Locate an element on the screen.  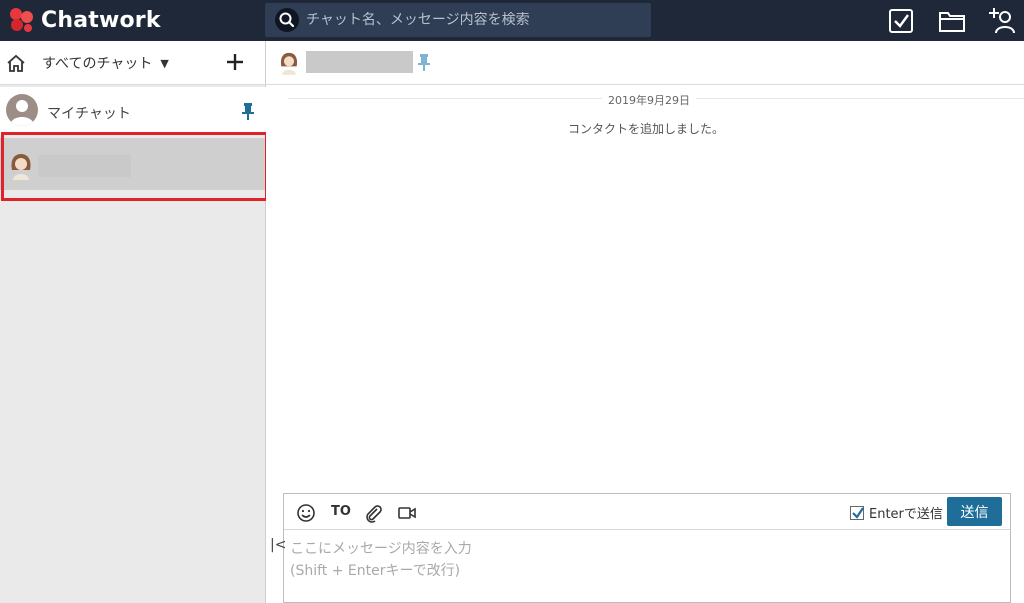
system-message: コンタクトを追加しました。 is located at coordinates (646, 129).